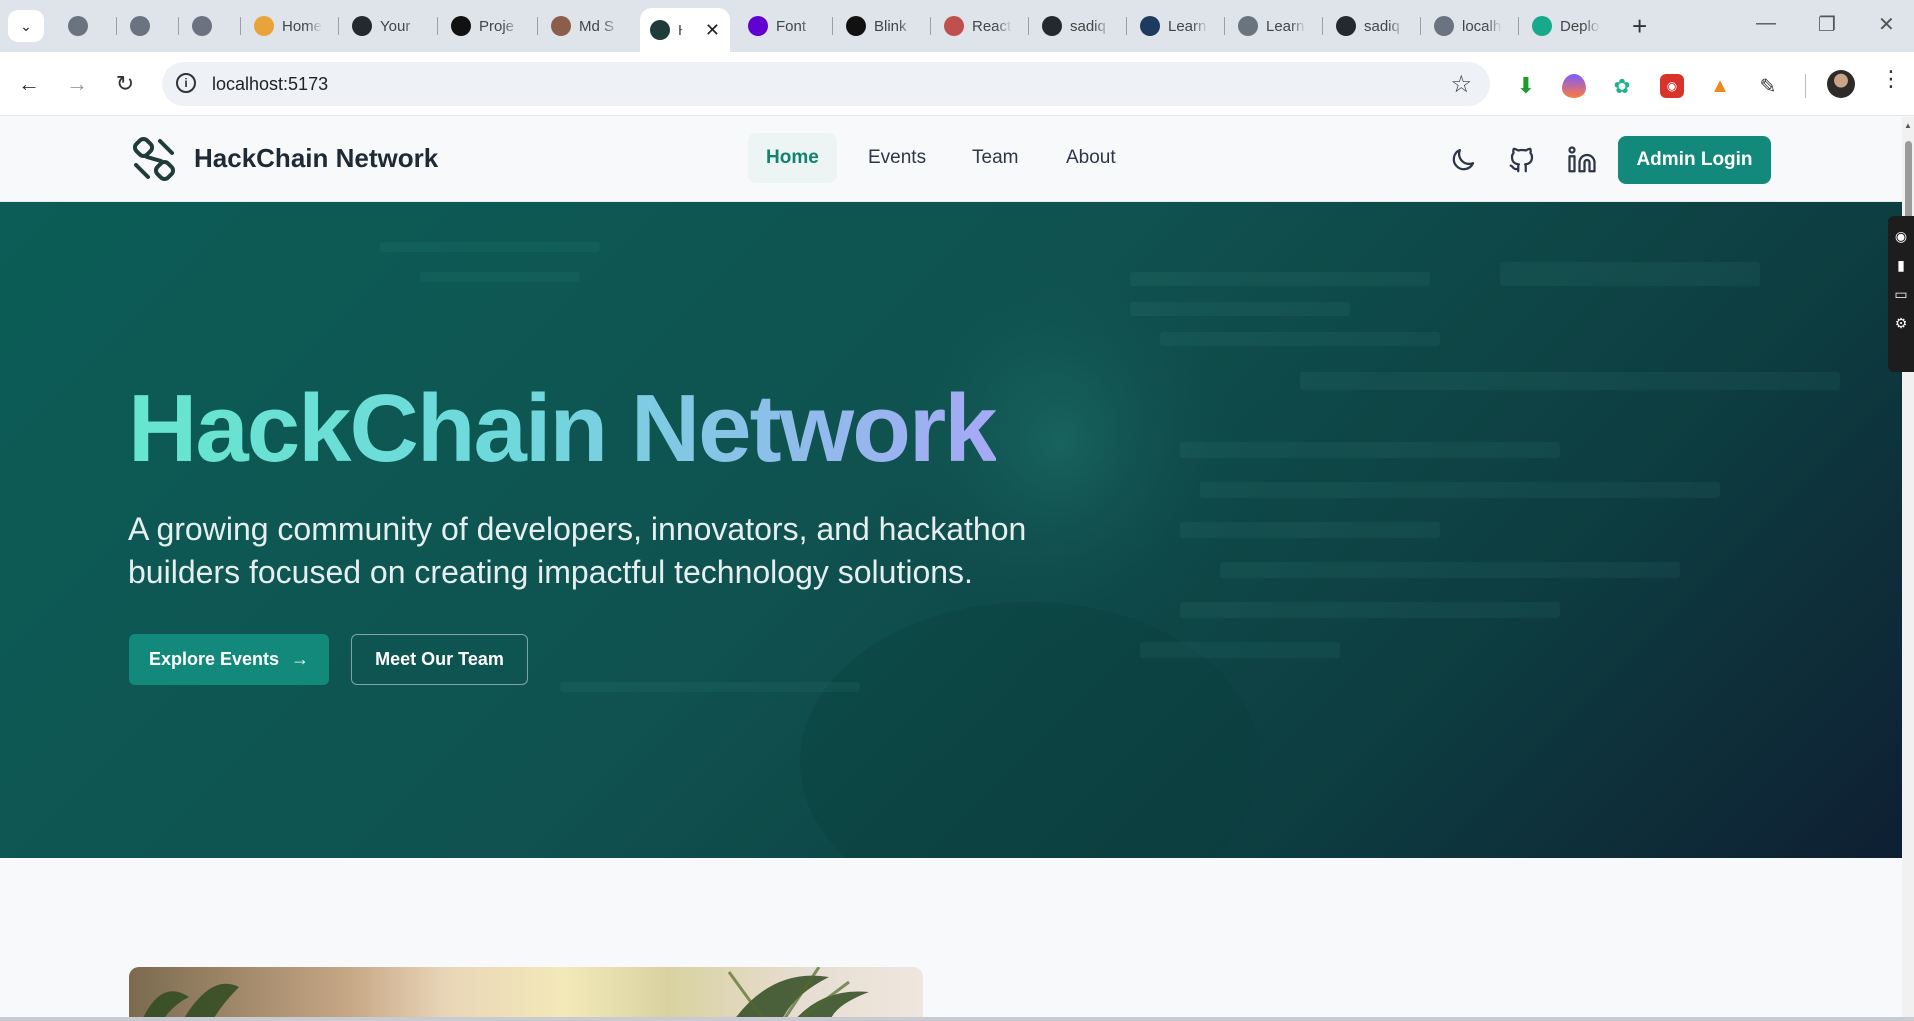 Image resolution: width=1914 pixels, height=1021 pixels. Describe the element at coordinates (1768, 86) in the screenshot. I see `extensions-puzzle-icon: ✎` at that location.